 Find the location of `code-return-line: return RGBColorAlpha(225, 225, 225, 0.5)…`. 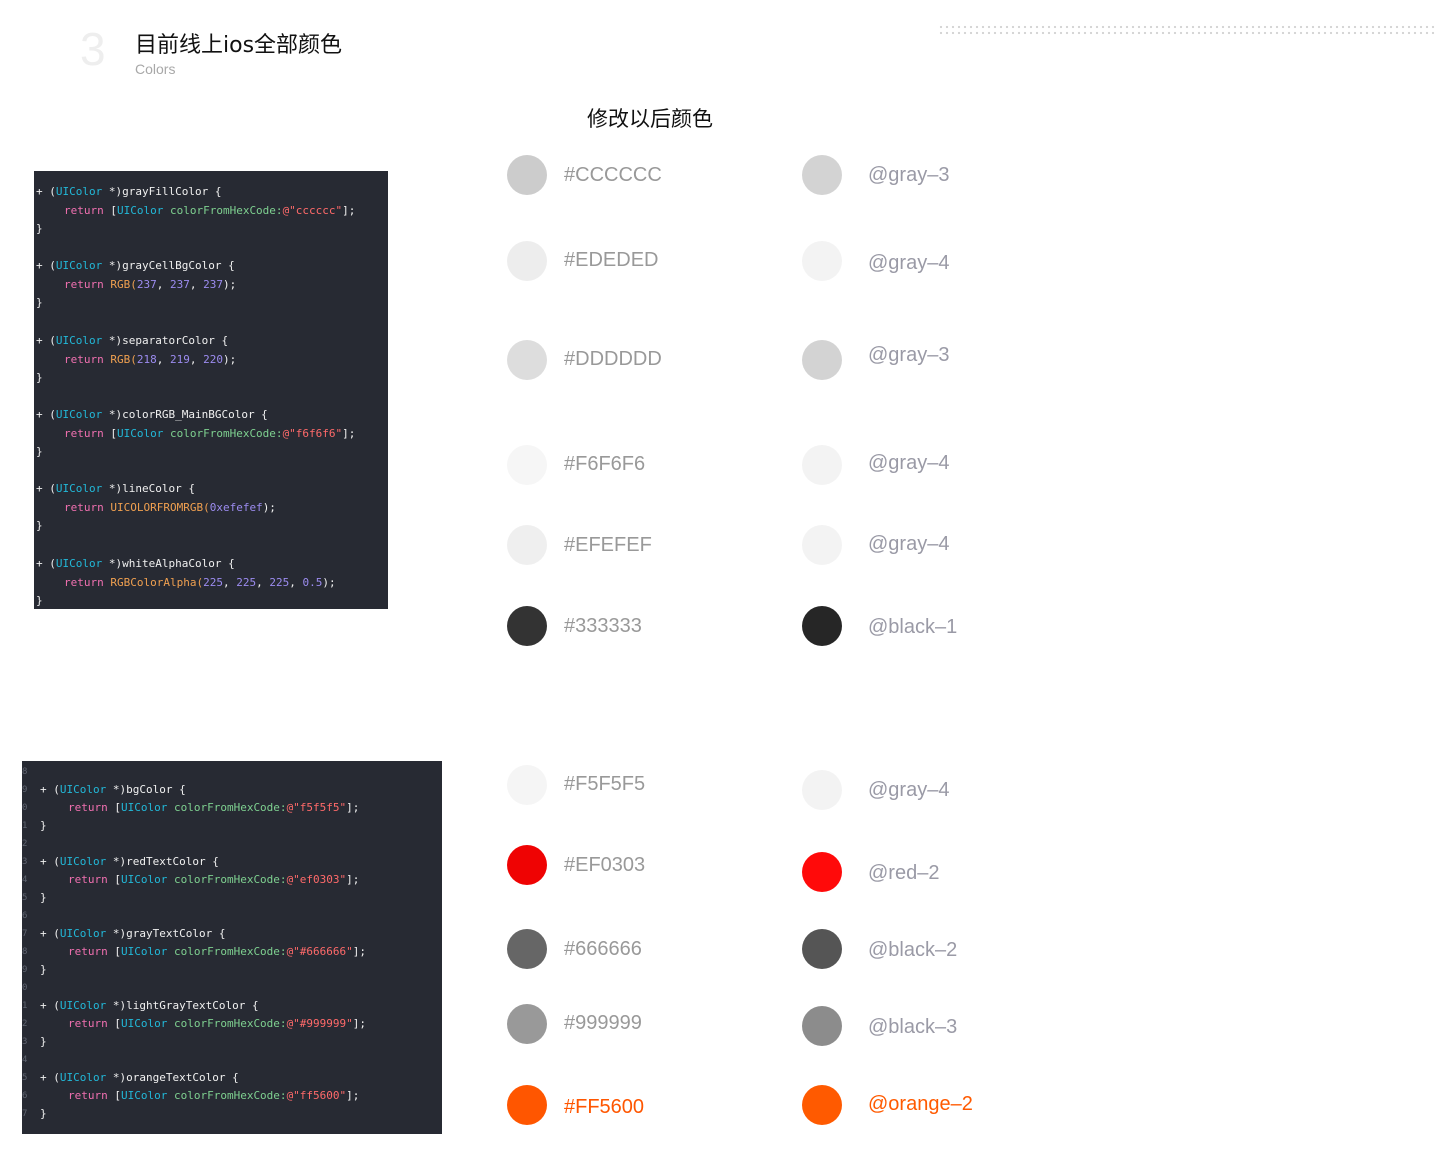

code-return-line: return RGBColorAlpha(225, 225, 225, 0.5)… is located at coordinates (200, 582).